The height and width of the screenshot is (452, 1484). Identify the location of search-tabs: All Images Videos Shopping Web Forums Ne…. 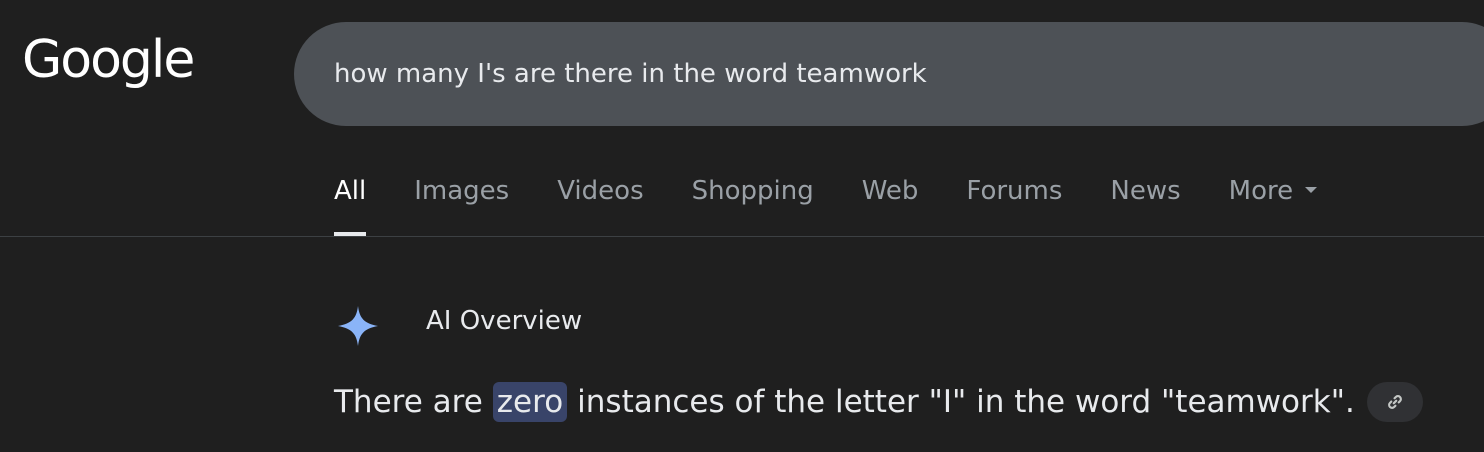
(849, 202).